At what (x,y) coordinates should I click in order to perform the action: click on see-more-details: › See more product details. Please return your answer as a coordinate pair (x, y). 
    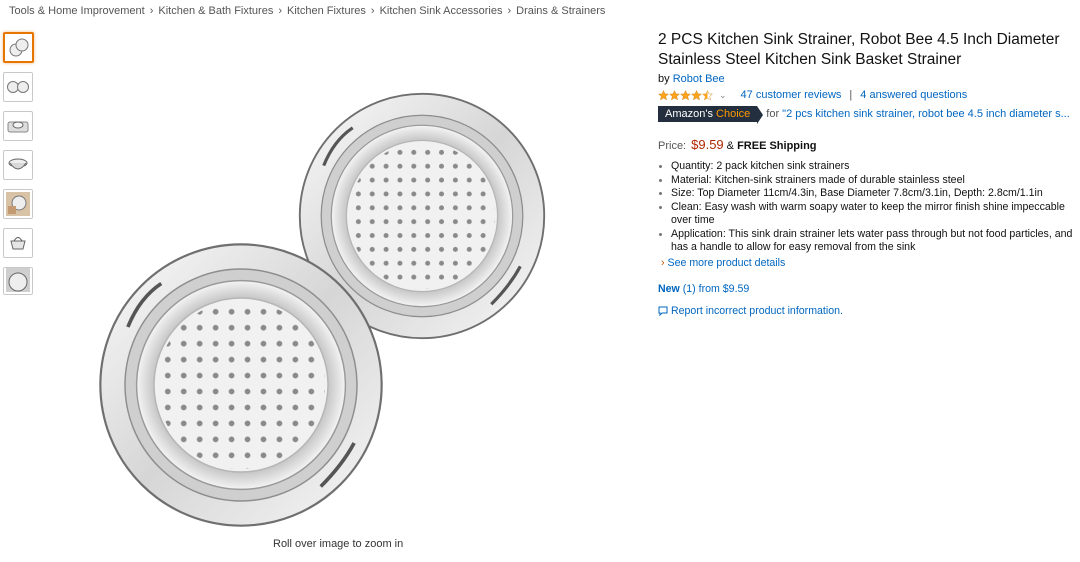
    Looking at the image, I should click on (868, 263).